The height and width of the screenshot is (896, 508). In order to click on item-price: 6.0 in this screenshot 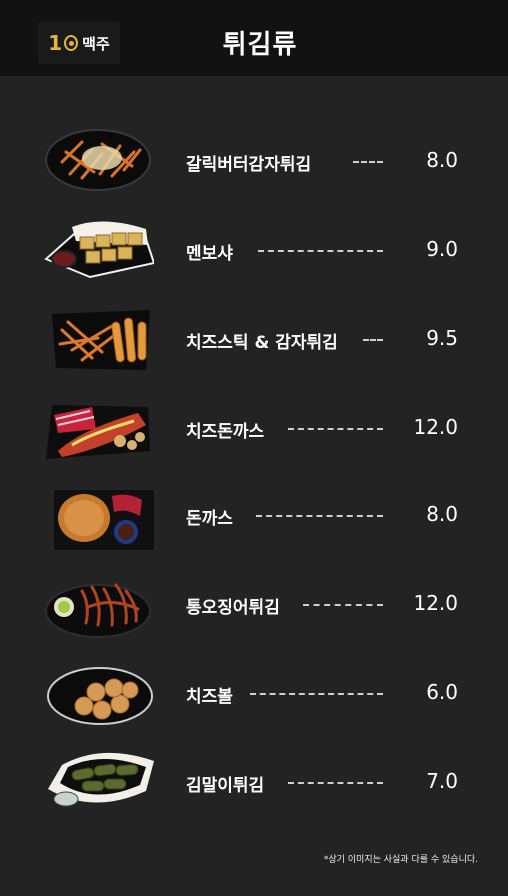, I will do `click(442, 692)`.